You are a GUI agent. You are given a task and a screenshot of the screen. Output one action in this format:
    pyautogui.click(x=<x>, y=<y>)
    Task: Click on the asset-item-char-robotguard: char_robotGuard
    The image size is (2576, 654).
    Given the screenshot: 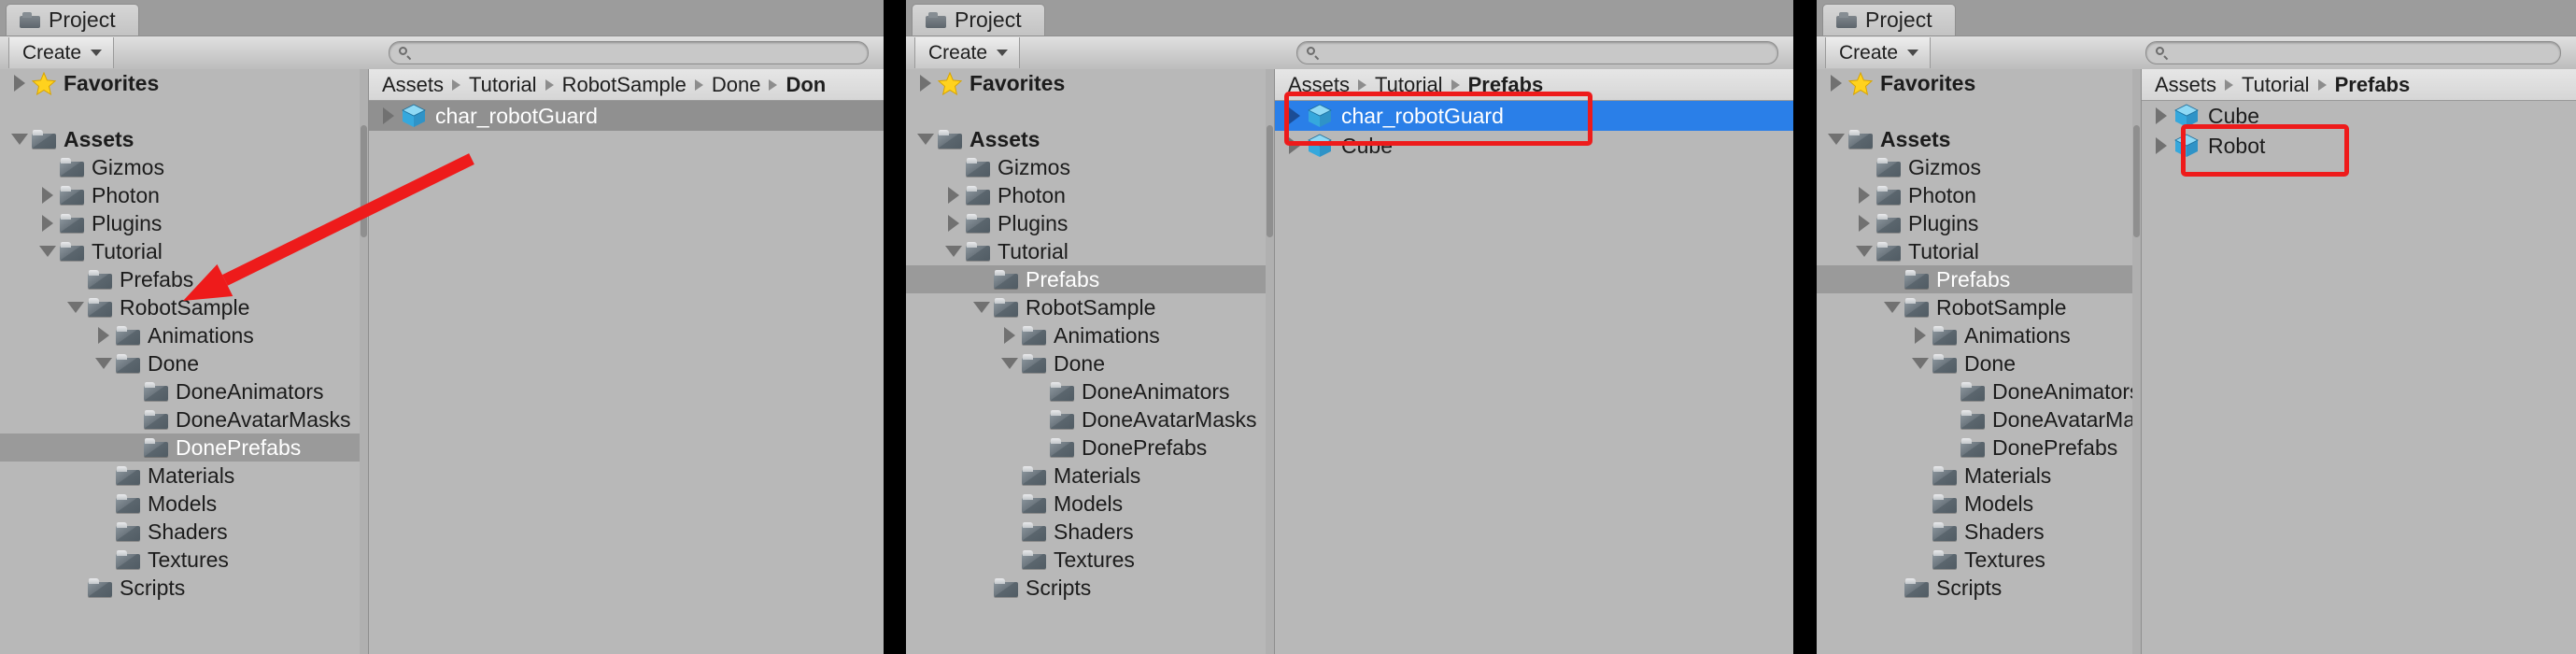 What is the action you would take?
    pyautogui.click(x=626, y=116)
    